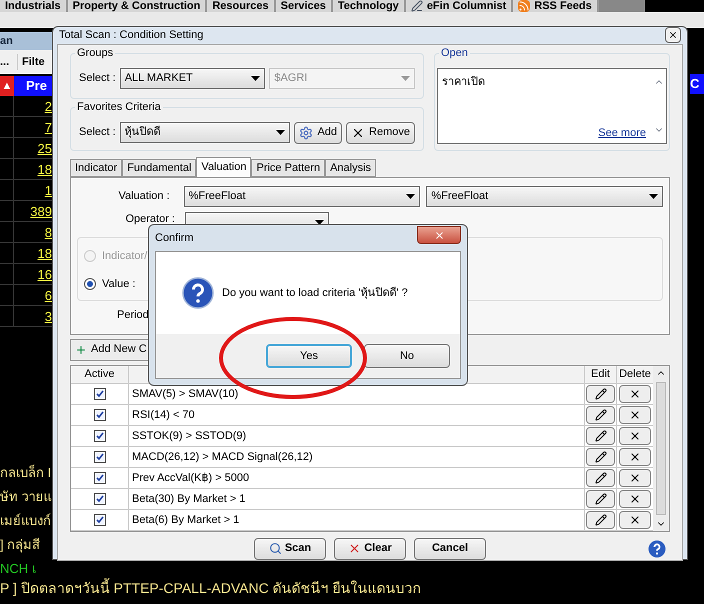 The height and width of the screenshot is (604, 704). Describe the element at coordinates (450, 549) in the screenshot. I see `cancel-button: Cancel` at that location.